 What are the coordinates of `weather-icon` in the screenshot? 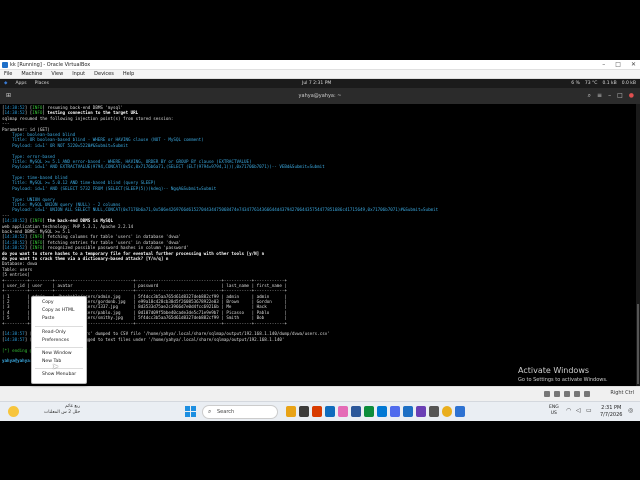 It's located at (13, 411).